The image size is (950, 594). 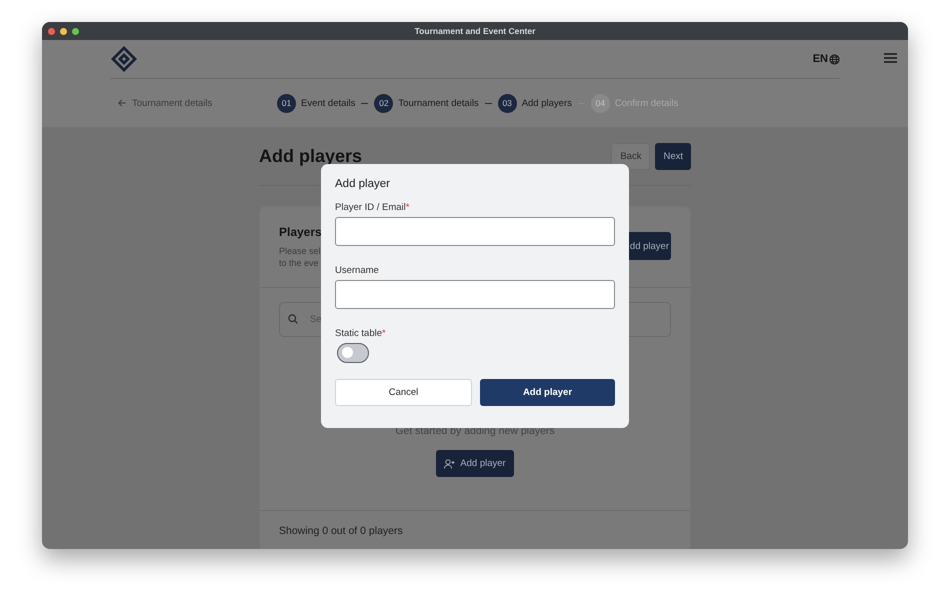 What do you see at coordinates (426, 103) in the screenshot?
I see `wizard-step: 02 Tournament details` at bounding box center [426, 103].